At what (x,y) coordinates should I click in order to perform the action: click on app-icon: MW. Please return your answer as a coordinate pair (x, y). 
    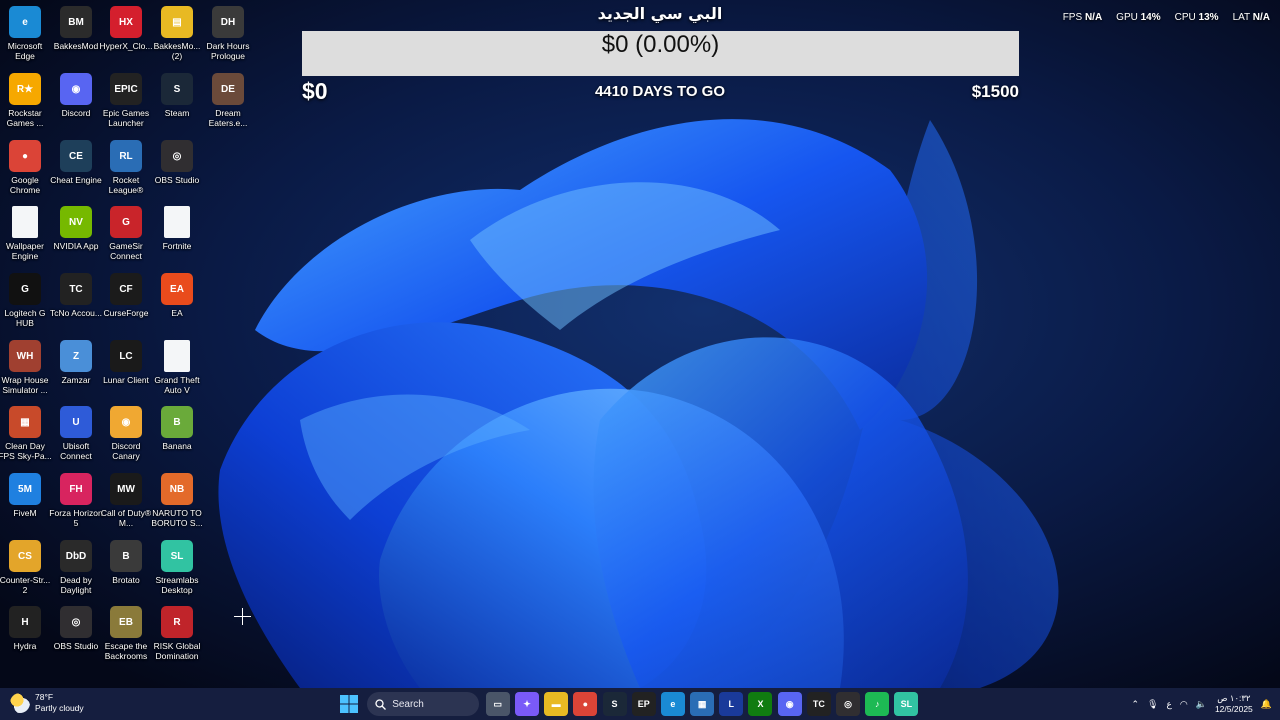
    Looking at the image, I should click on (126, 489).